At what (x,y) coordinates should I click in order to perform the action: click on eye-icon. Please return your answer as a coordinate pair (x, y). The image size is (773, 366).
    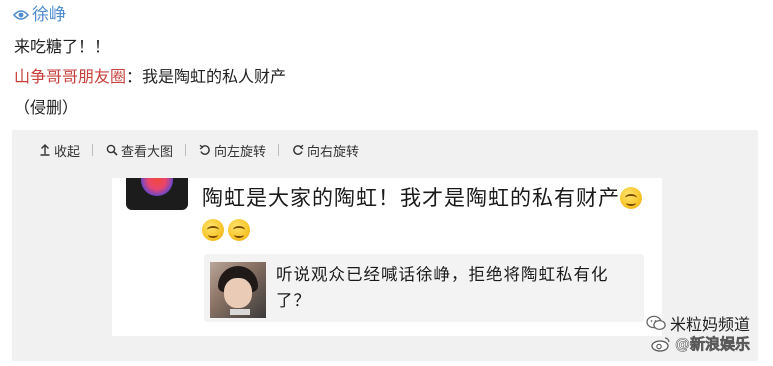
    Looking at the image, I should click on (21, 15).